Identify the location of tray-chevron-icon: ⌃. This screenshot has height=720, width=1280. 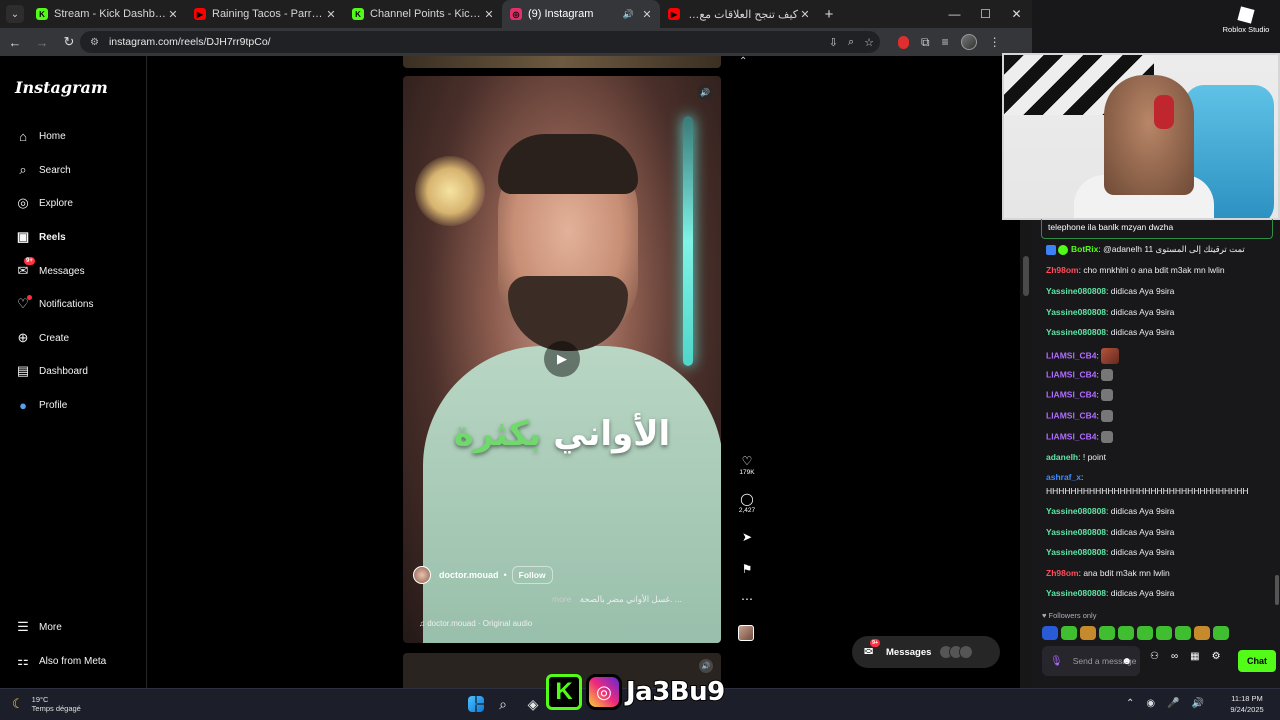
(1130, 703).